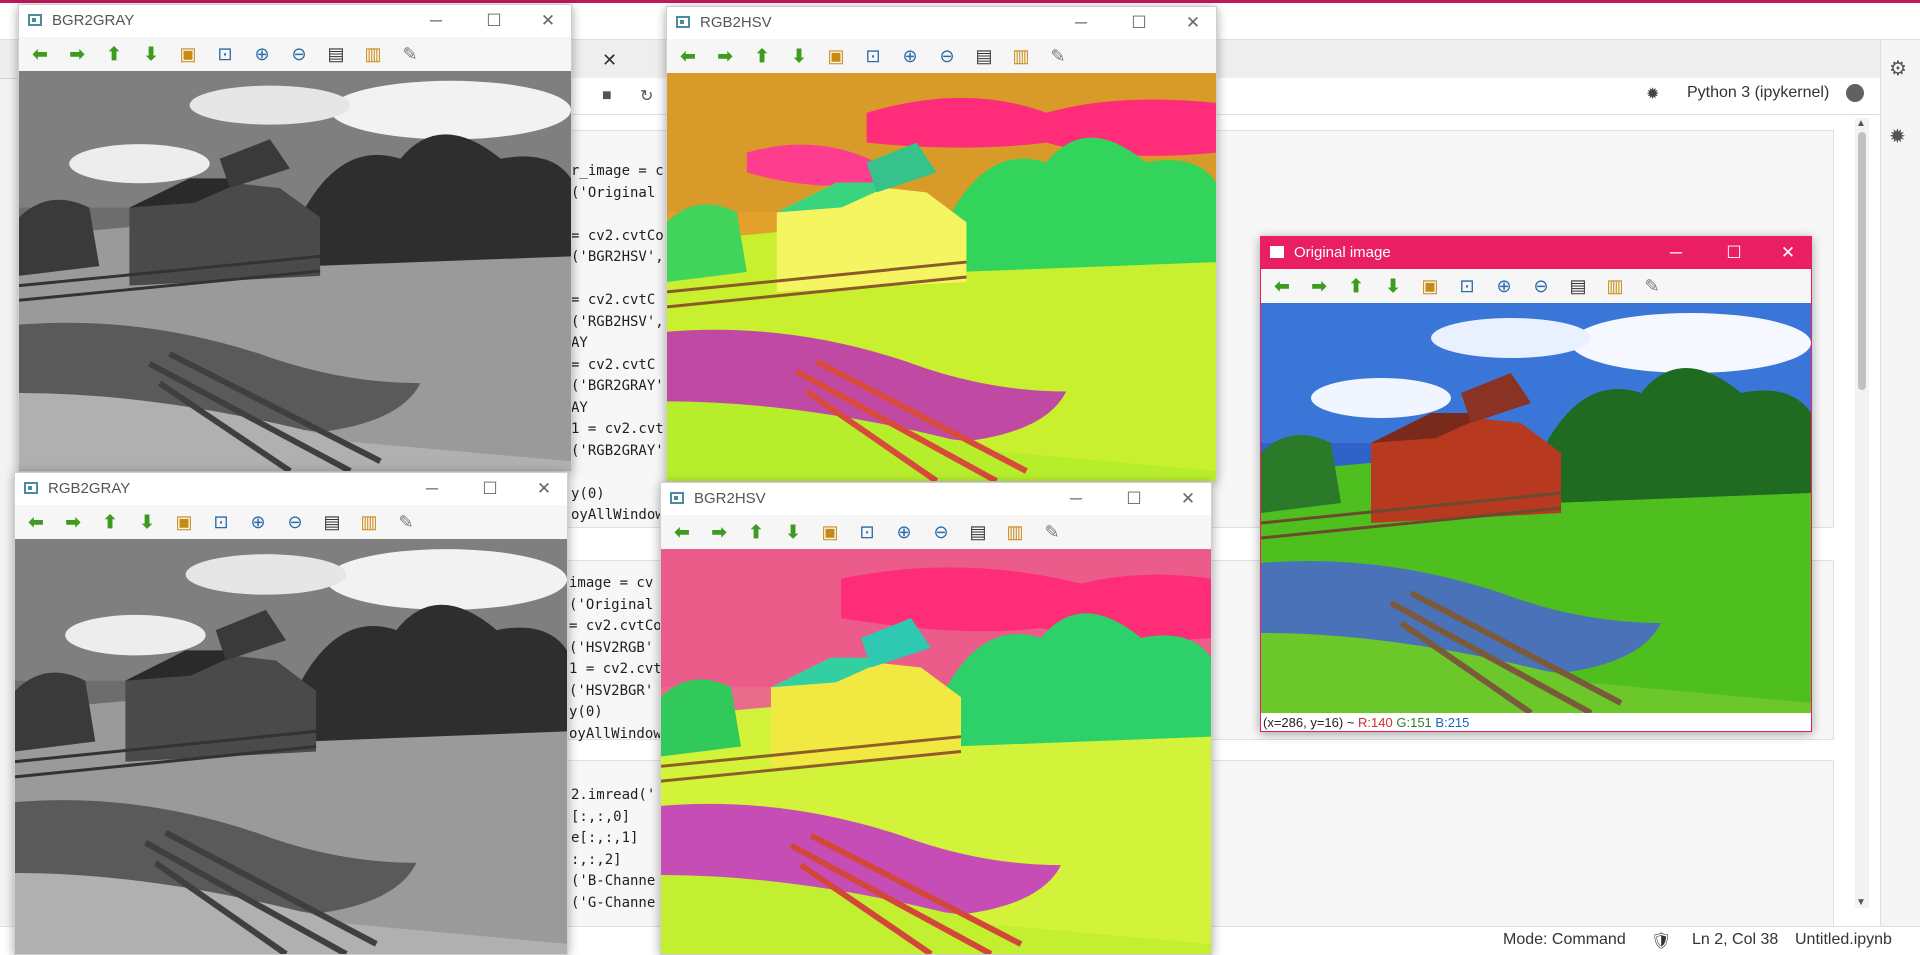 The height and width of the screenshot is (955, 1920). What do you see at coordinates (295, 21) in the screenshot?
I see `titlebar: BGR2GRAY ─ ☐ ✕` at bounding box center [295, 21].